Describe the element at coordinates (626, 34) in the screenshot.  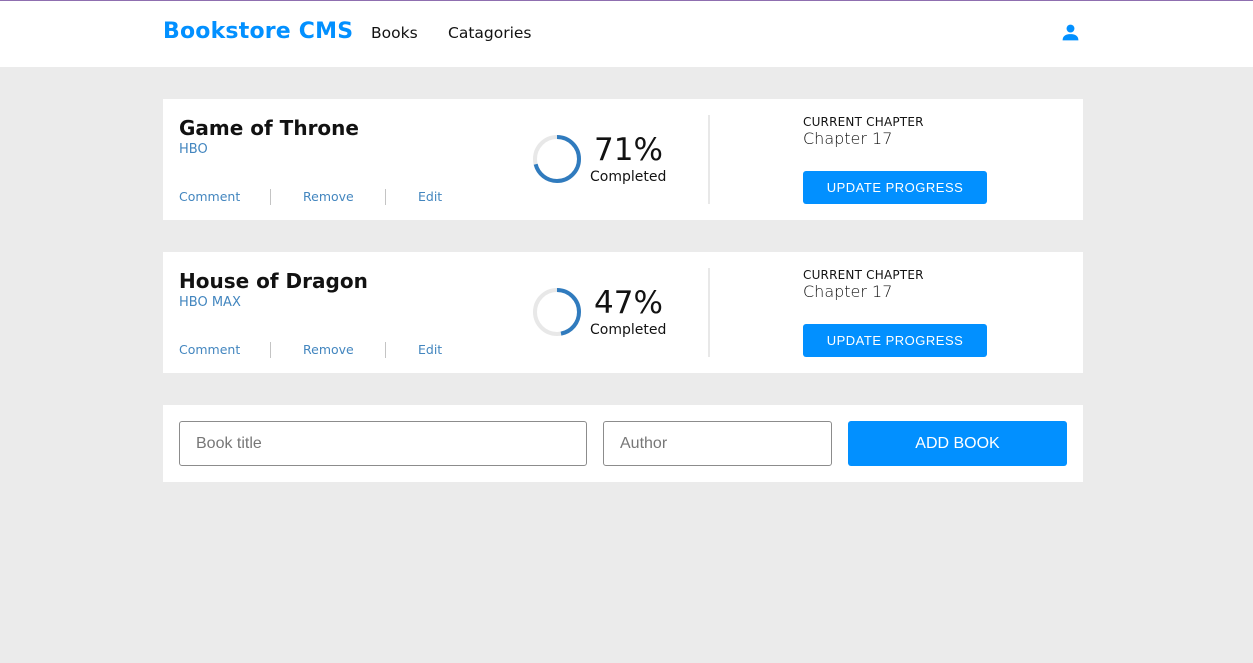
I see `navbar: Bookstore CMS Books Catagories` at that location.